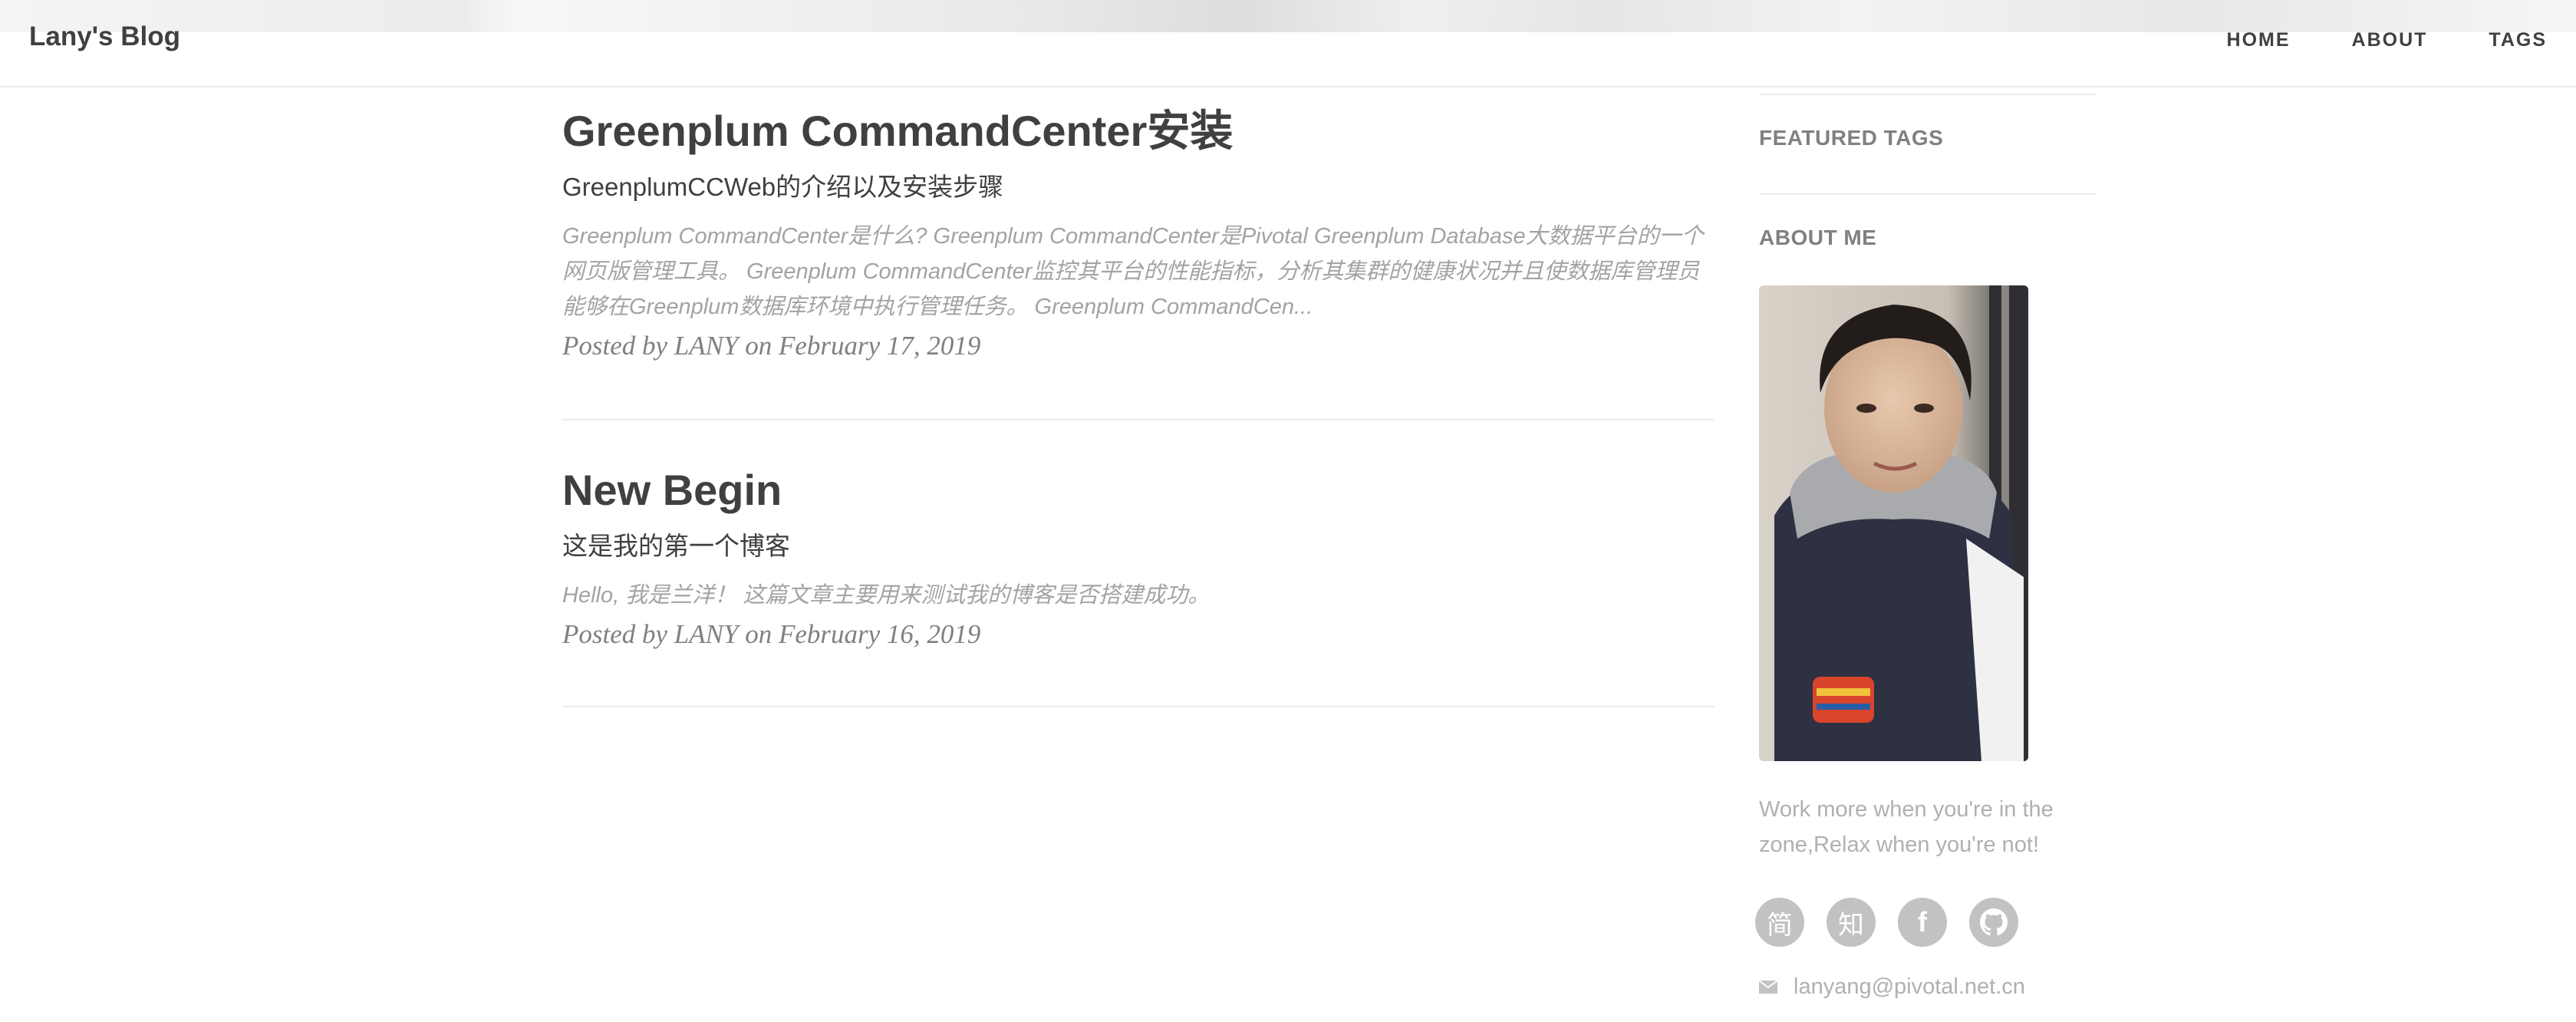  Describe the element at coordinates (1138, 595) in the screenshot. I see `post-excerpt: Hello, 我是兰洋！ 这篇文章主要用来测试我的博客是否搭建成功。` at that location.